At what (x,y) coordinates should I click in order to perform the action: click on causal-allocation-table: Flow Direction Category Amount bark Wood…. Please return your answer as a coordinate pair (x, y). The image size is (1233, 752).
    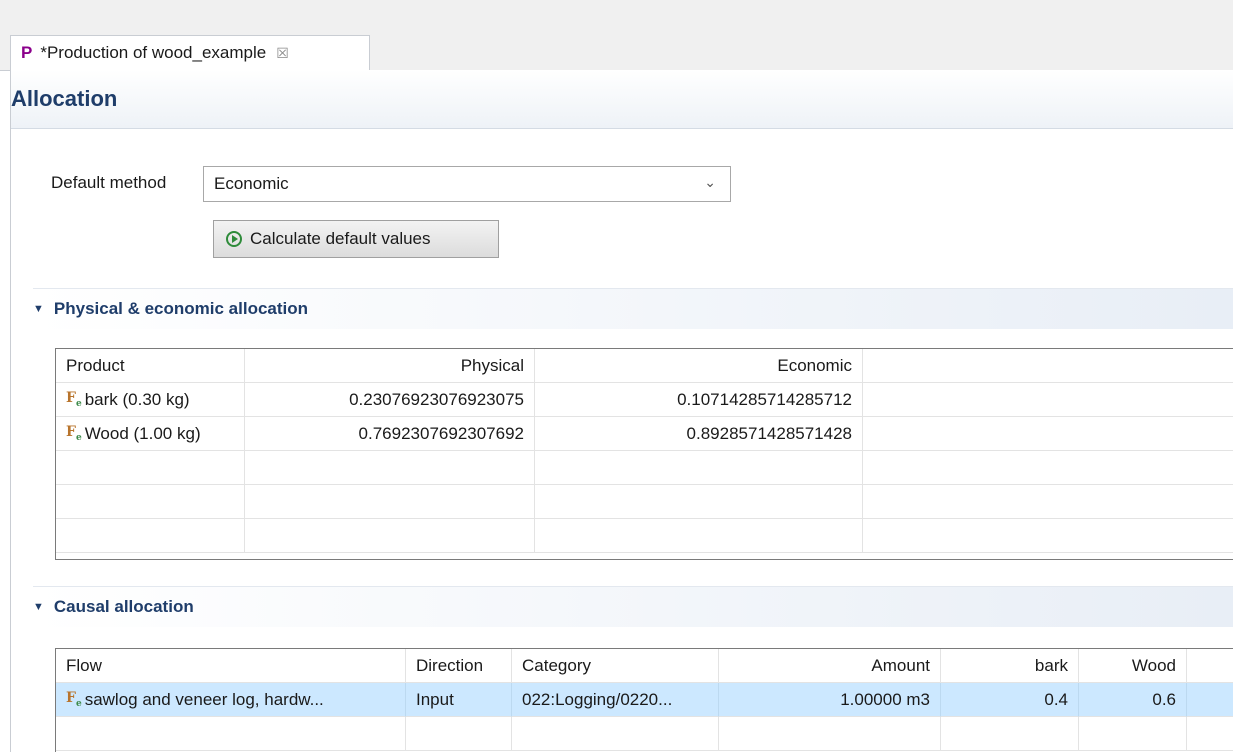
    Looking at the image, I should click on (644, 700).